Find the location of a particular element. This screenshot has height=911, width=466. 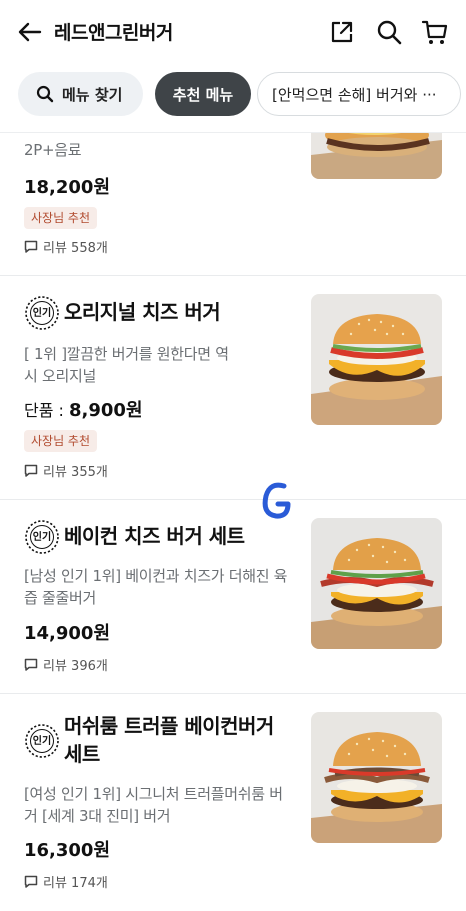

app-header: 레드앤그린버거 is located at coordinates (233, 32).